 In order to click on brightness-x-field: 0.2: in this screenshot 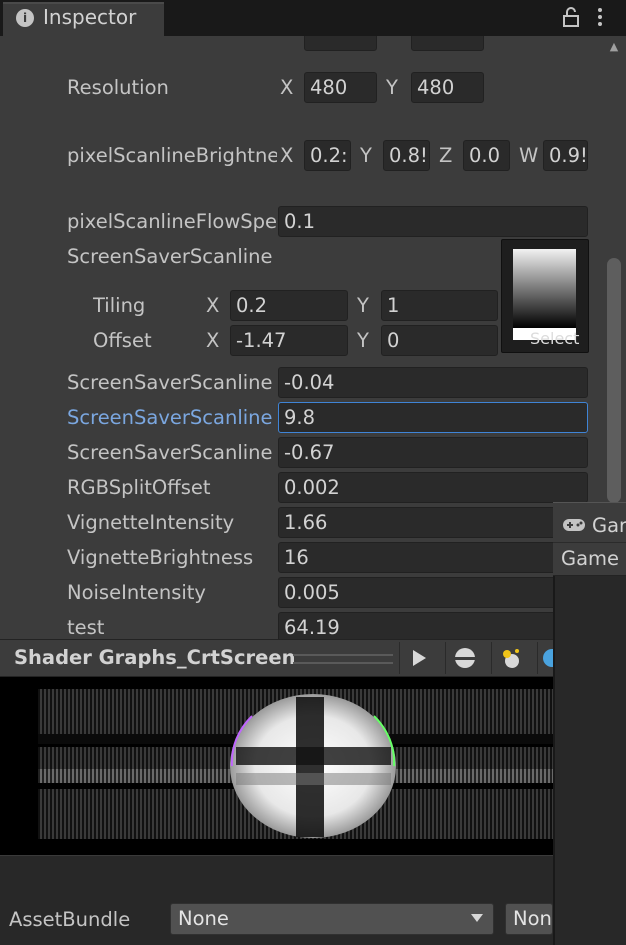, I will do `click(327, 155)`.